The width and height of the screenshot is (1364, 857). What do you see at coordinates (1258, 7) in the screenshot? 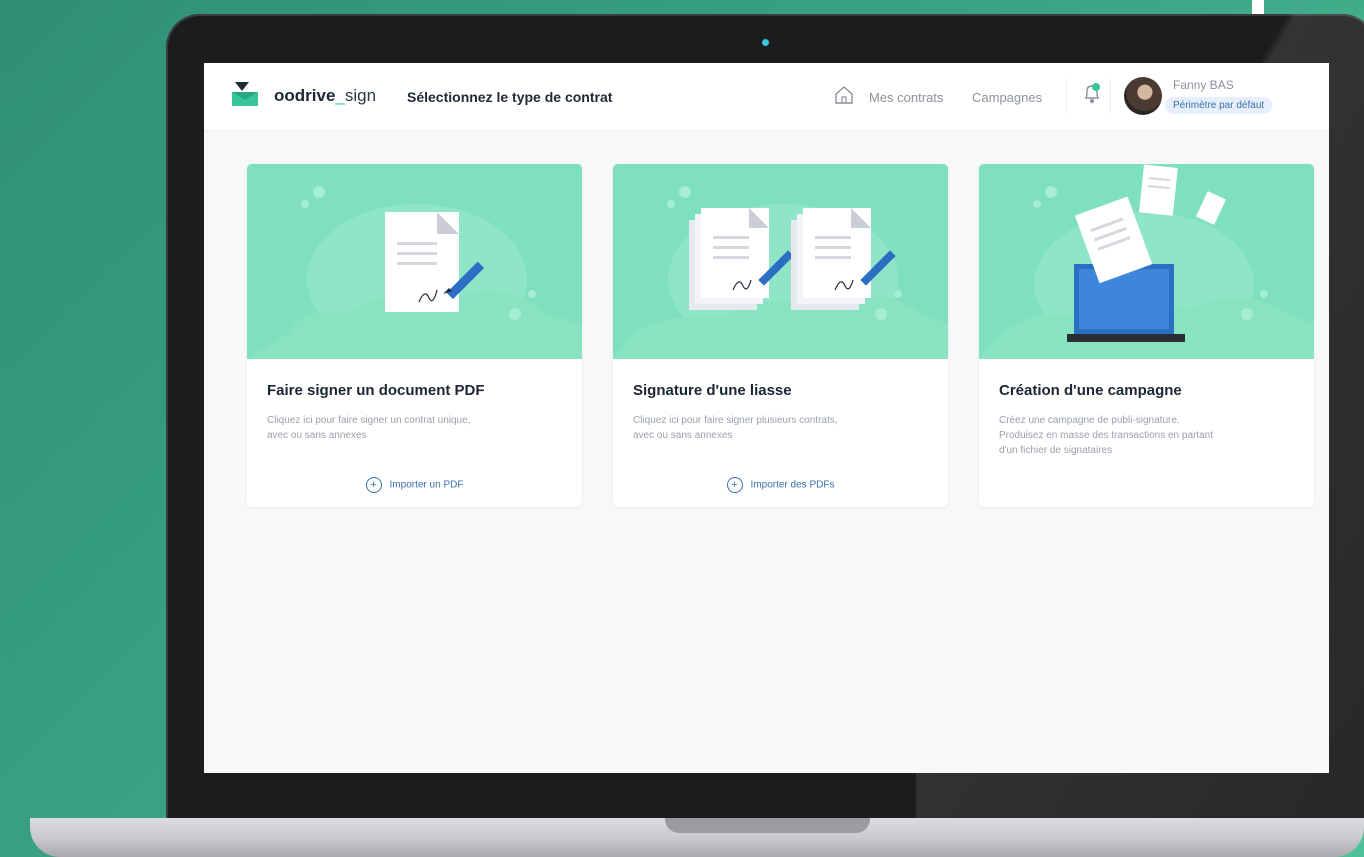
I see `background-edge` at bounding box center [1258, 7].